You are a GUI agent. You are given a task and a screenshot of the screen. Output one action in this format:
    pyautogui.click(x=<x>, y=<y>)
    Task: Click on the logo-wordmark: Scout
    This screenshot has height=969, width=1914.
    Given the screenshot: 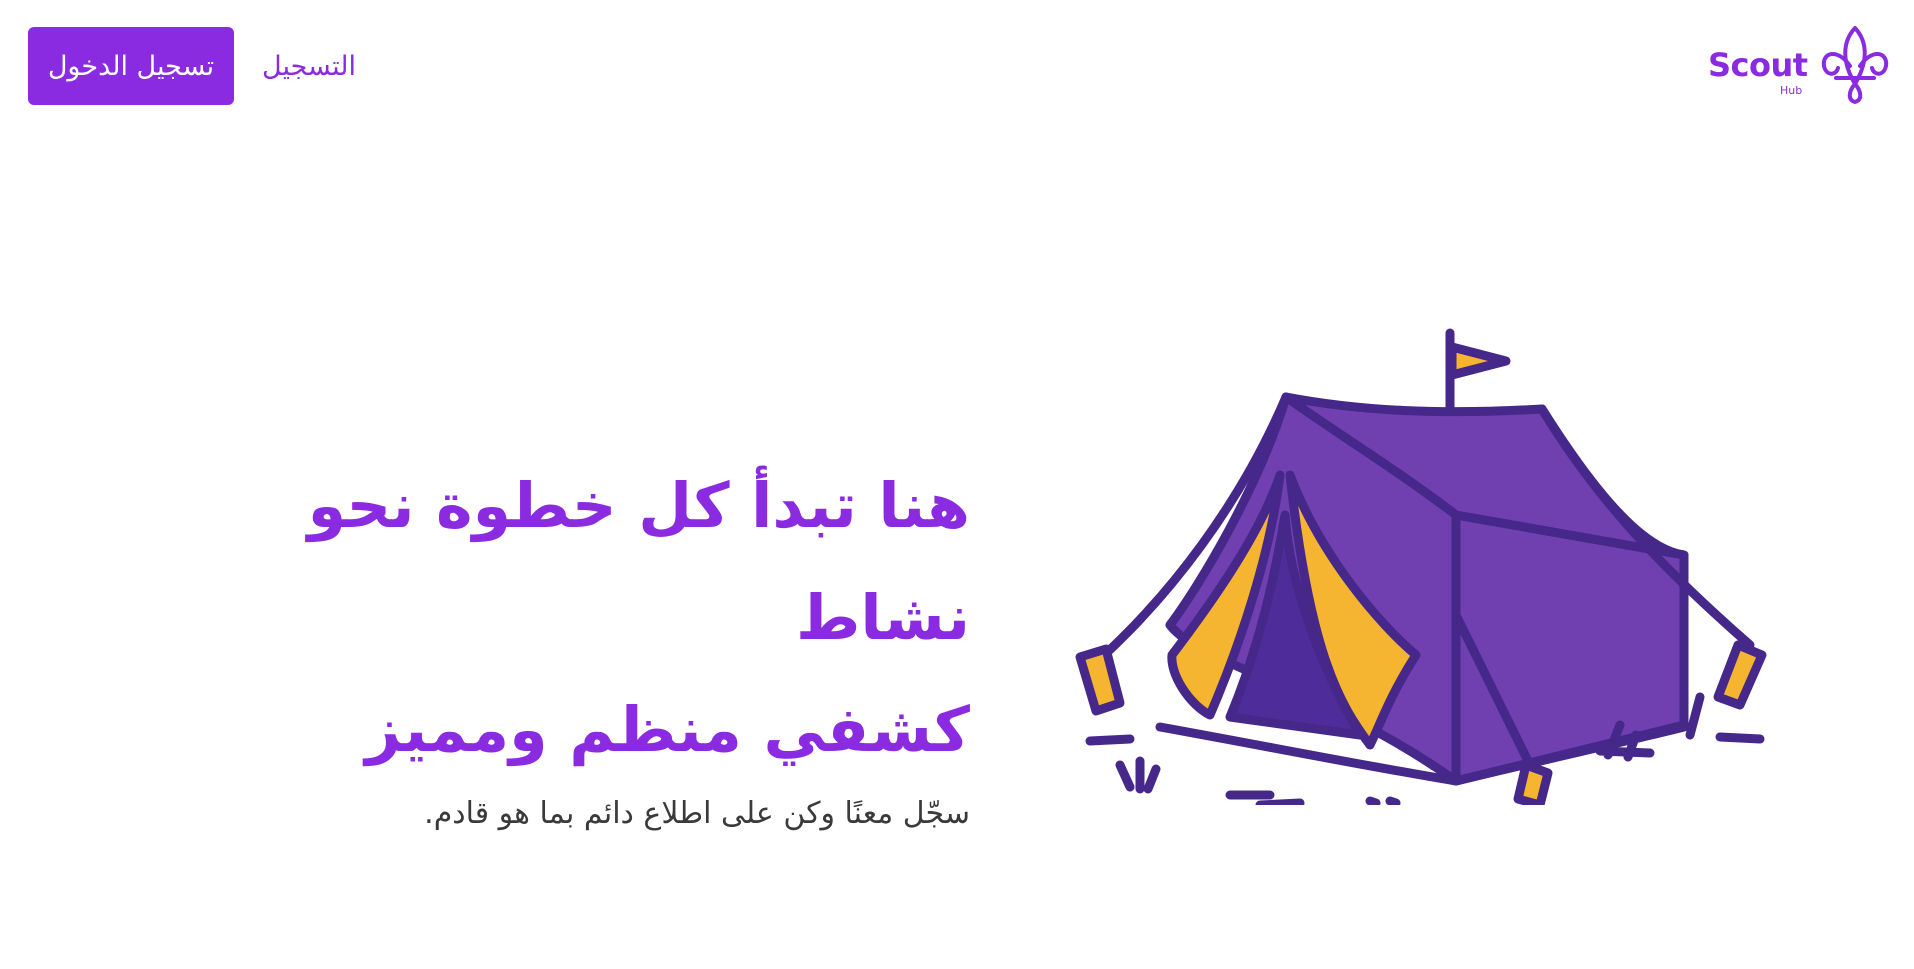 What is the action you would take?
    pyautogui.click(x=1758, y=65)
    